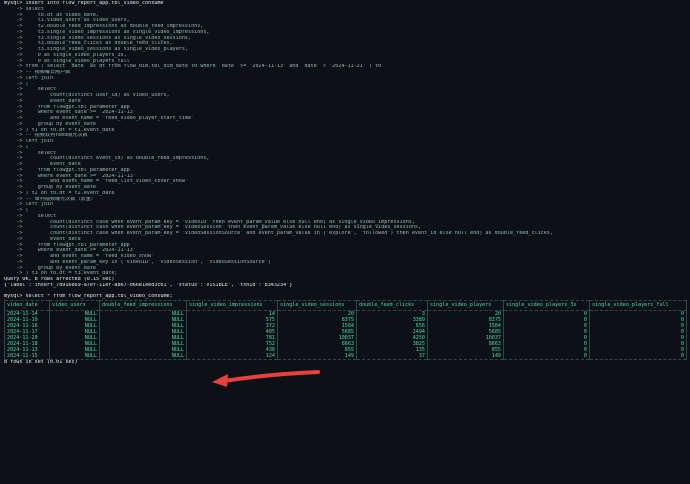  Describe the element at coordinates (317, 305) in the screenshot. I see `column-header: single_video_sessions` at that location.